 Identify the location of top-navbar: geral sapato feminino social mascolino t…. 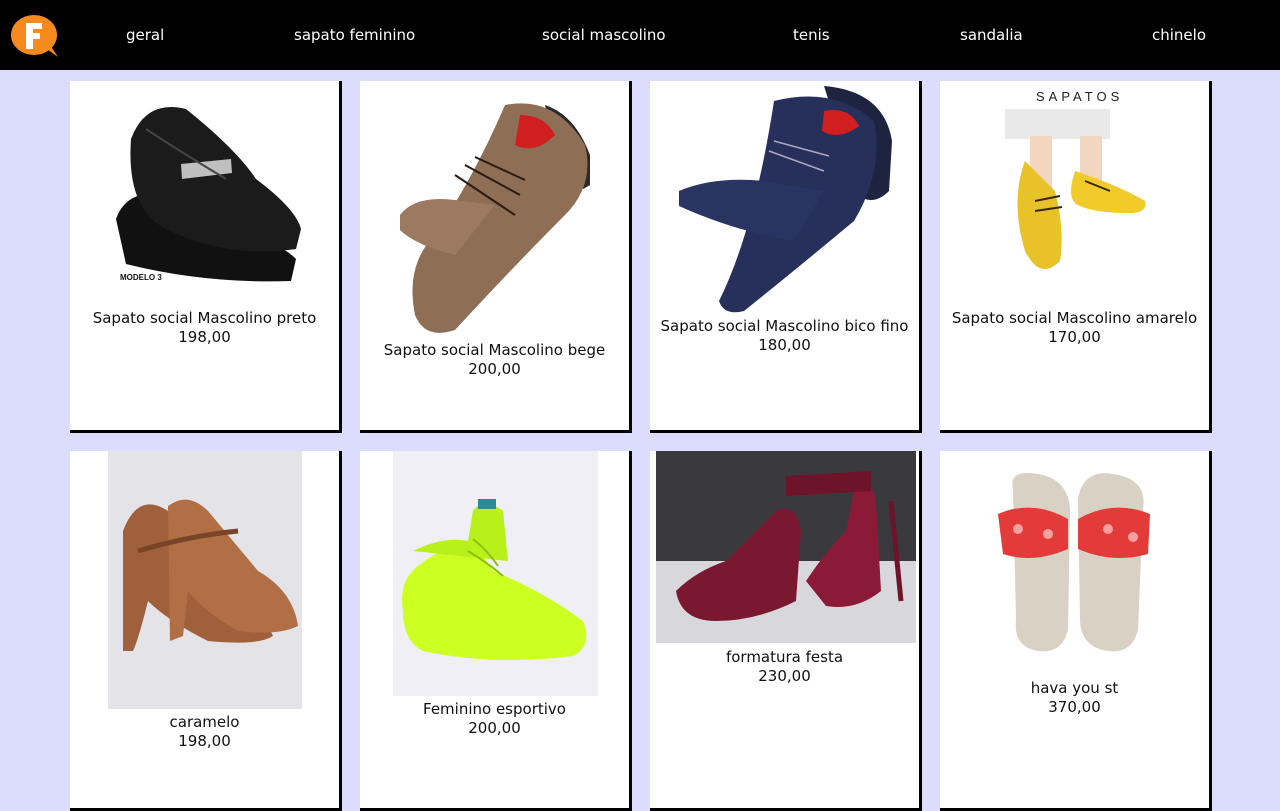
(640, 35).